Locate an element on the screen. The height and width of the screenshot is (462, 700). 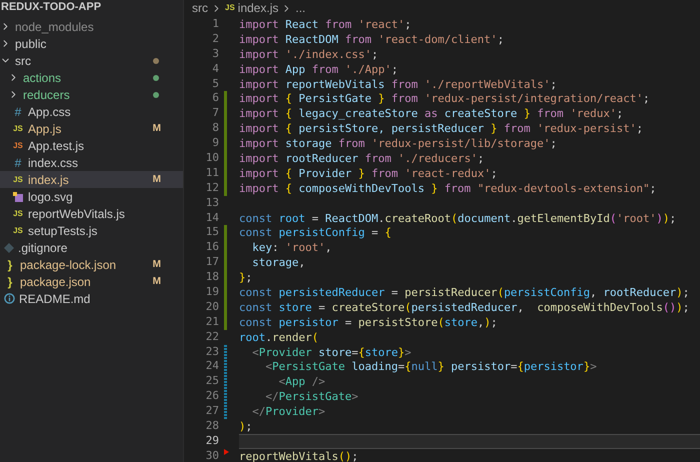
code-line: <Provider store={store}> is located at coordinates (331, 352).